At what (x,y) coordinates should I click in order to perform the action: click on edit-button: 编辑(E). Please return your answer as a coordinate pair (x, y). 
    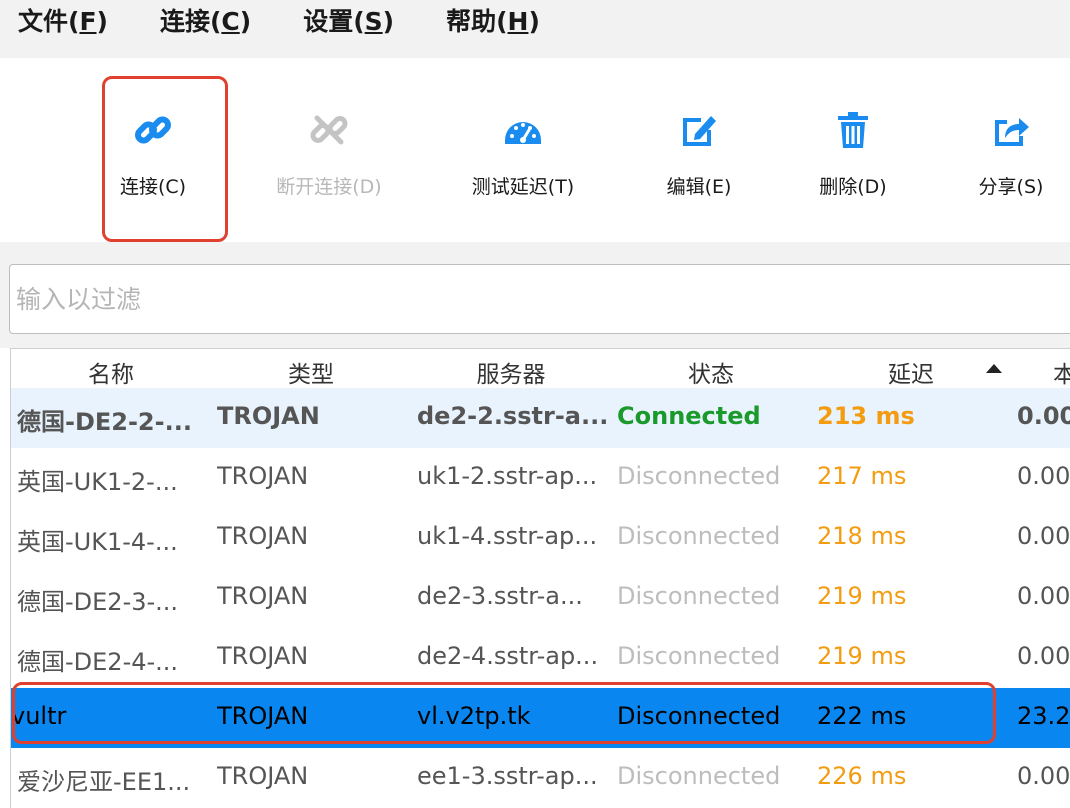
    Looking at the image, I should click on (699, 150).